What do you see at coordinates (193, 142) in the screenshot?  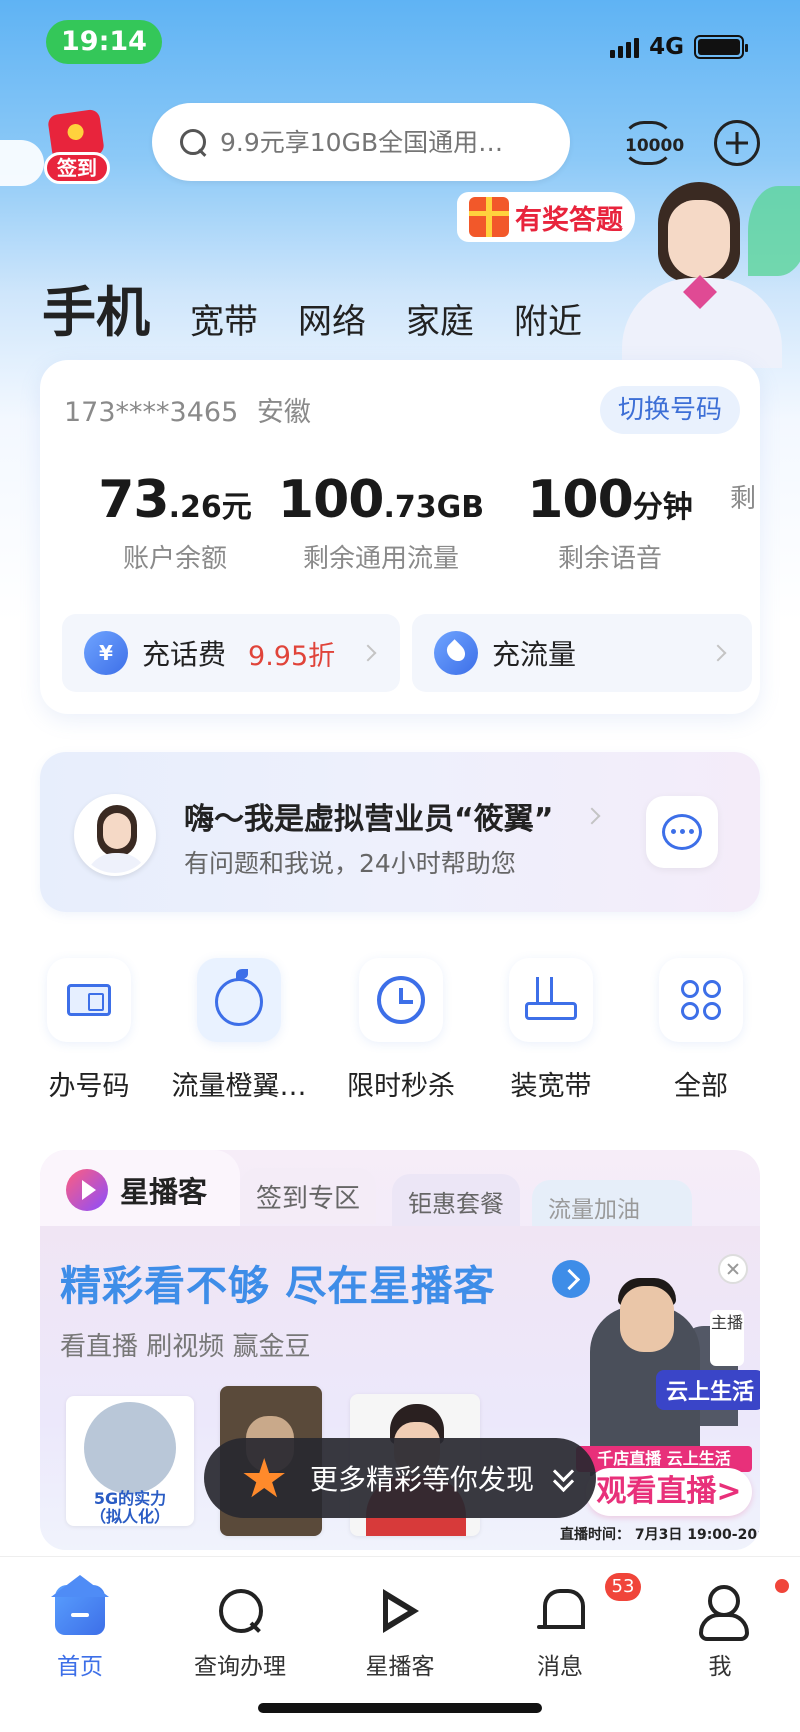 I see `search-icon` at bounding box center [193, 142].